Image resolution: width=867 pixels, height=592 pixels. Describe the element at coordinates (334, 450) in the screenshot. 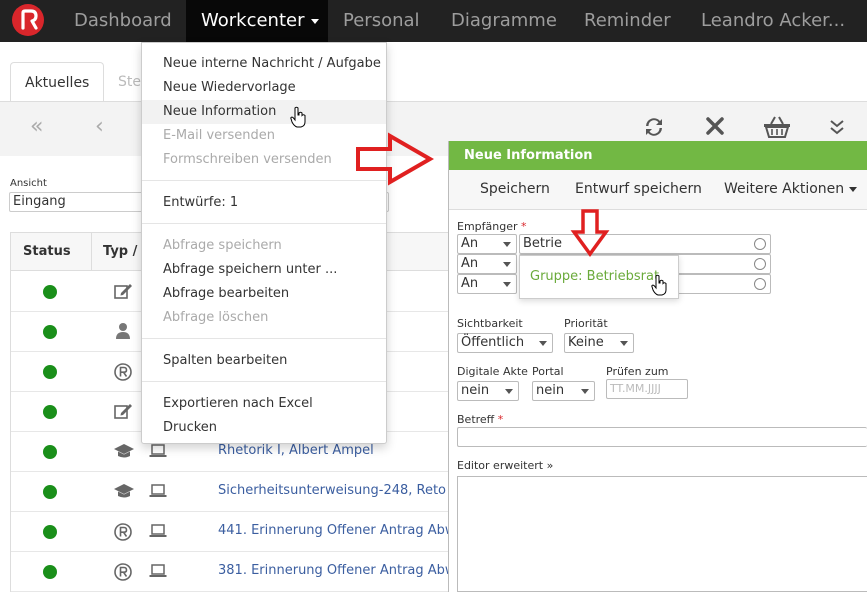

I see `row-title-link: Rhetorik I, Albert Ampel` at that location.